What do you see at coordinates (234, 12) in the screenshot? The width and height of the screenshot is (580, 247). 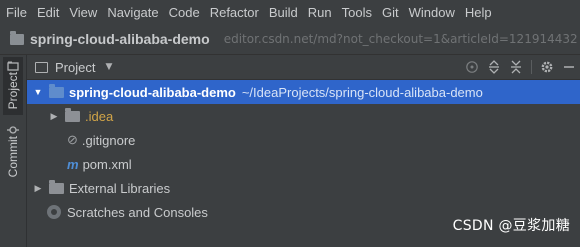 I see `menu-refactor: Refactor` at bounding box center [234, 12].